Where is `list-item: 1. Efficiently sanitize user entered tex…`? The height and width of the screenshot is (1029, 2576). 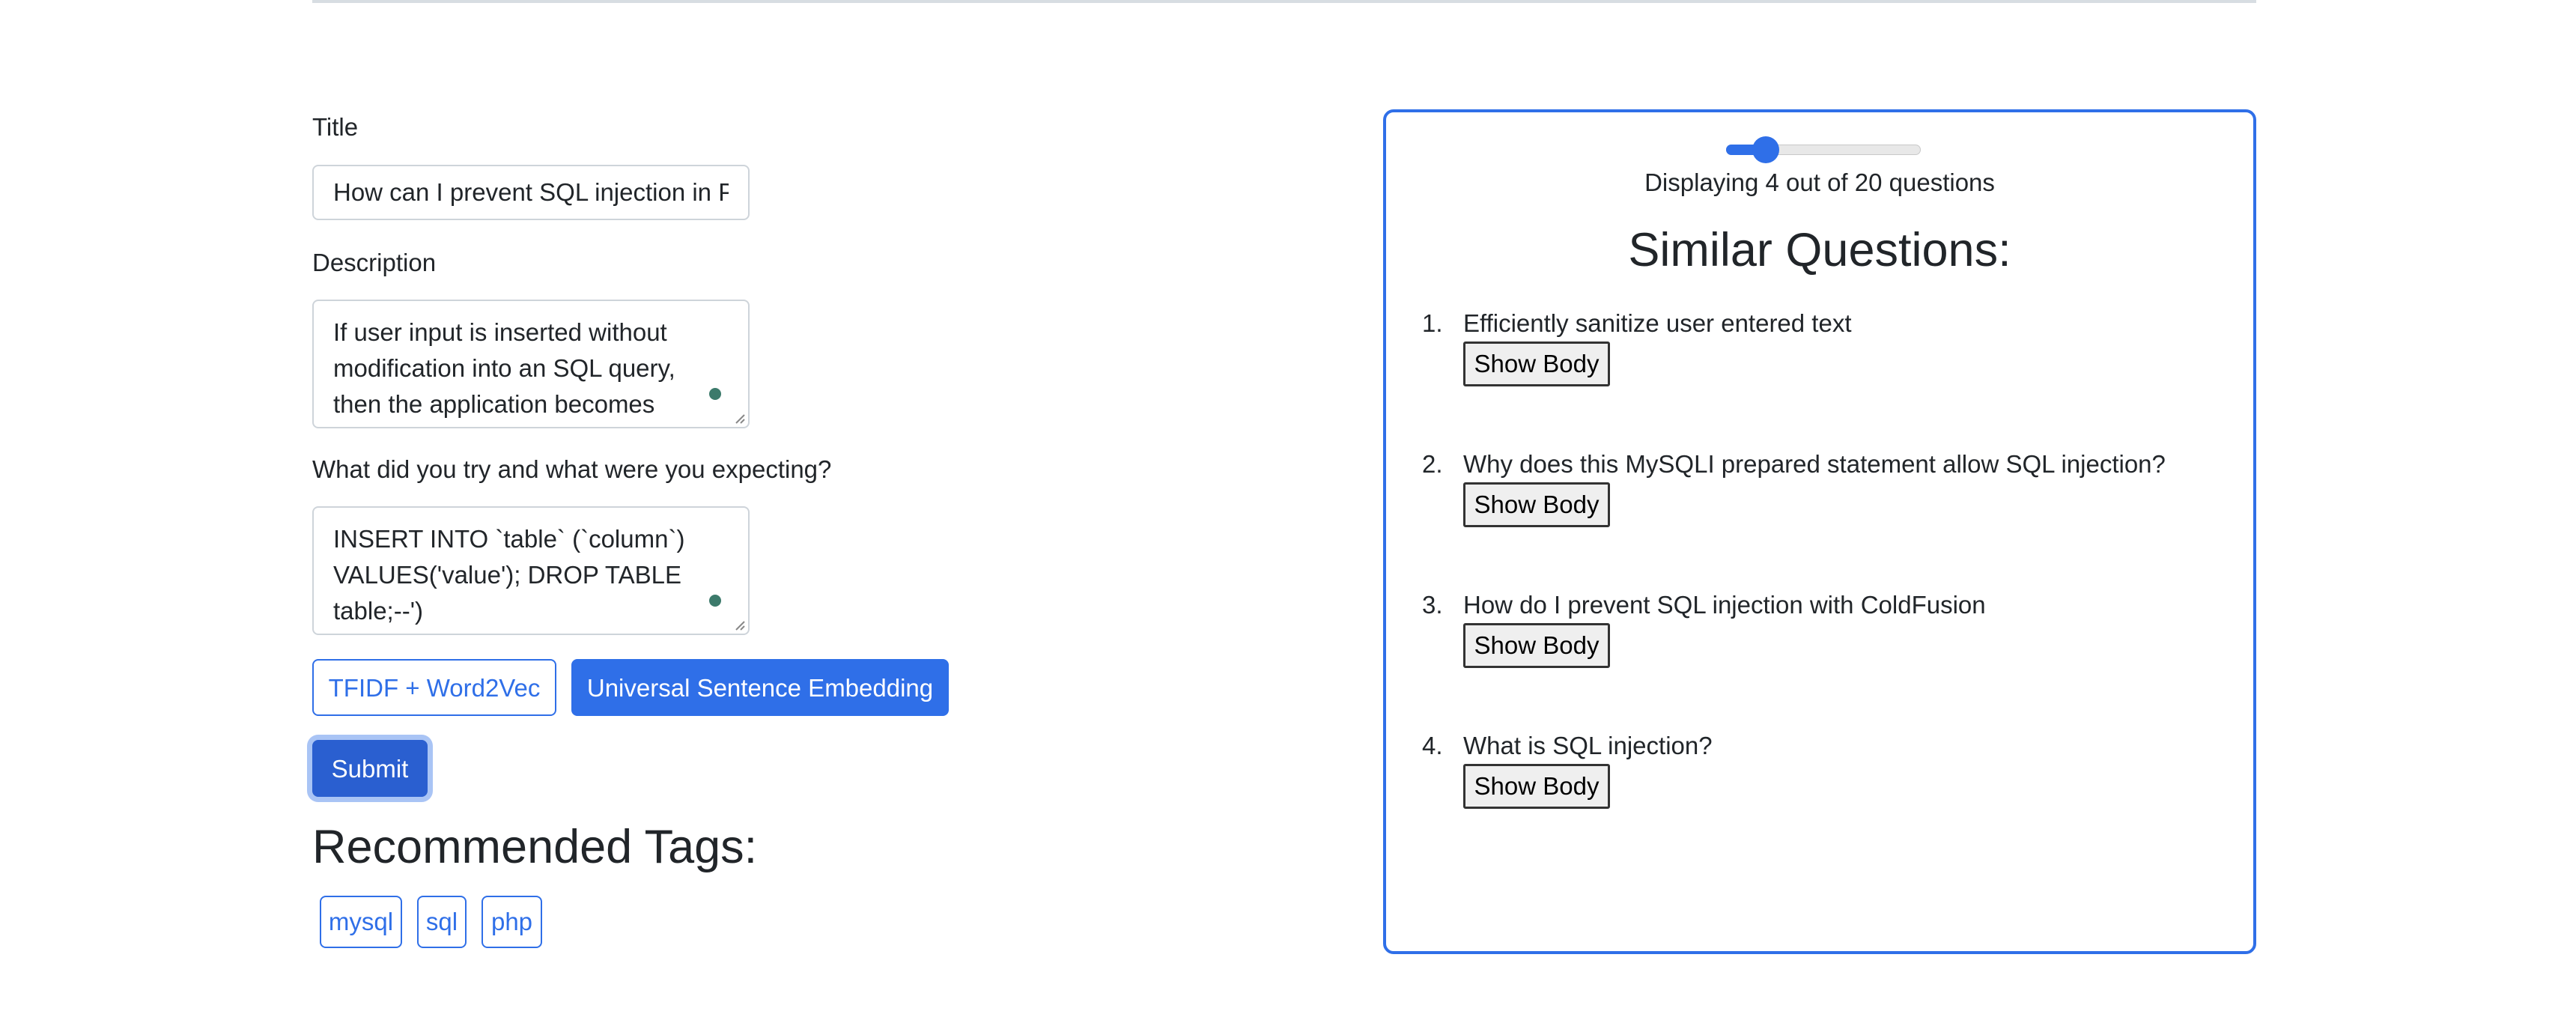 list-item: 1. Efficiently sanitize user entered tex… is located at coordinates (1819, 368).